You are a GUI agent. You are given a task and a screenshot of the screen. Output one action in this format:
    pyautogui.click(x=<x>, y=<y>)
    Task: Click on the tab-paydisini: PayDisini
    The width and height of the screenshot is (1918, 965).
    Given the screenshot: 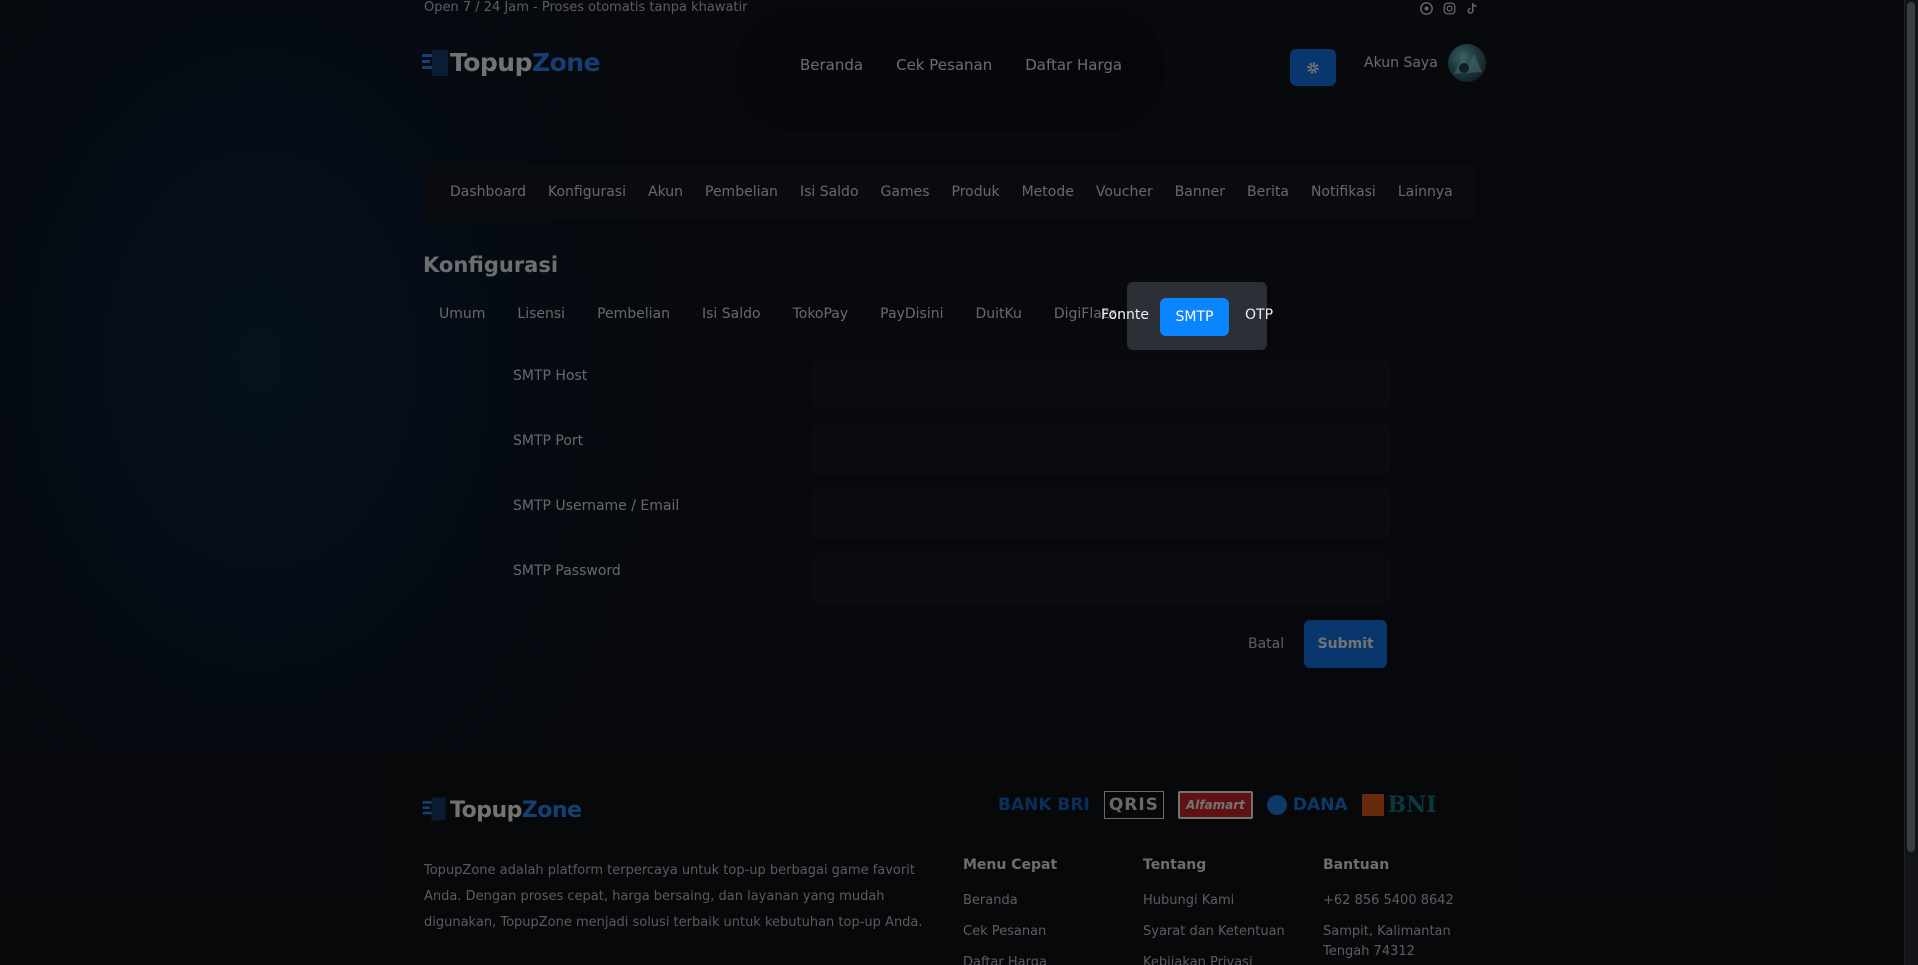 What is the action you would take?
    pyautogui.click(x=911, y=314)
    